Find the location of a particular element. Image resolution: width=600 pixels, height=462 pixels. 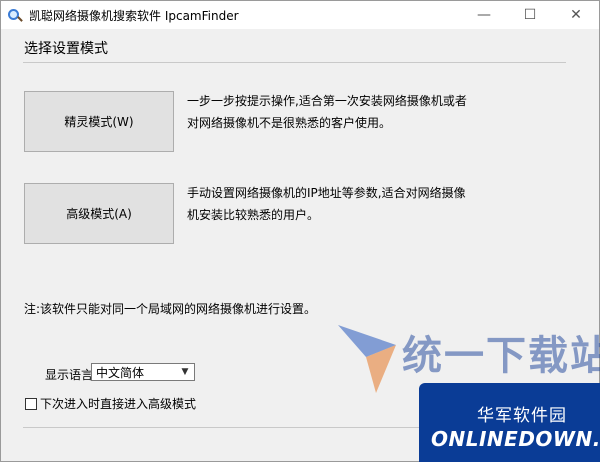

watermark-badge: 华军软件园 ONLINEDOWN.net is located at coordinates (509, 422).